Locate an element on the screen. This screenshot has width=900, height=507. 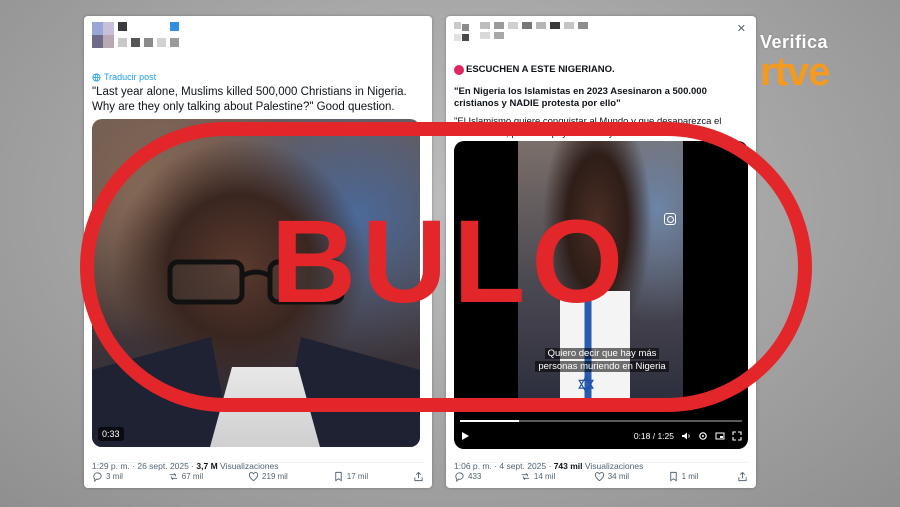
repost-button: 14 mil is located at coordinates (537, 476).